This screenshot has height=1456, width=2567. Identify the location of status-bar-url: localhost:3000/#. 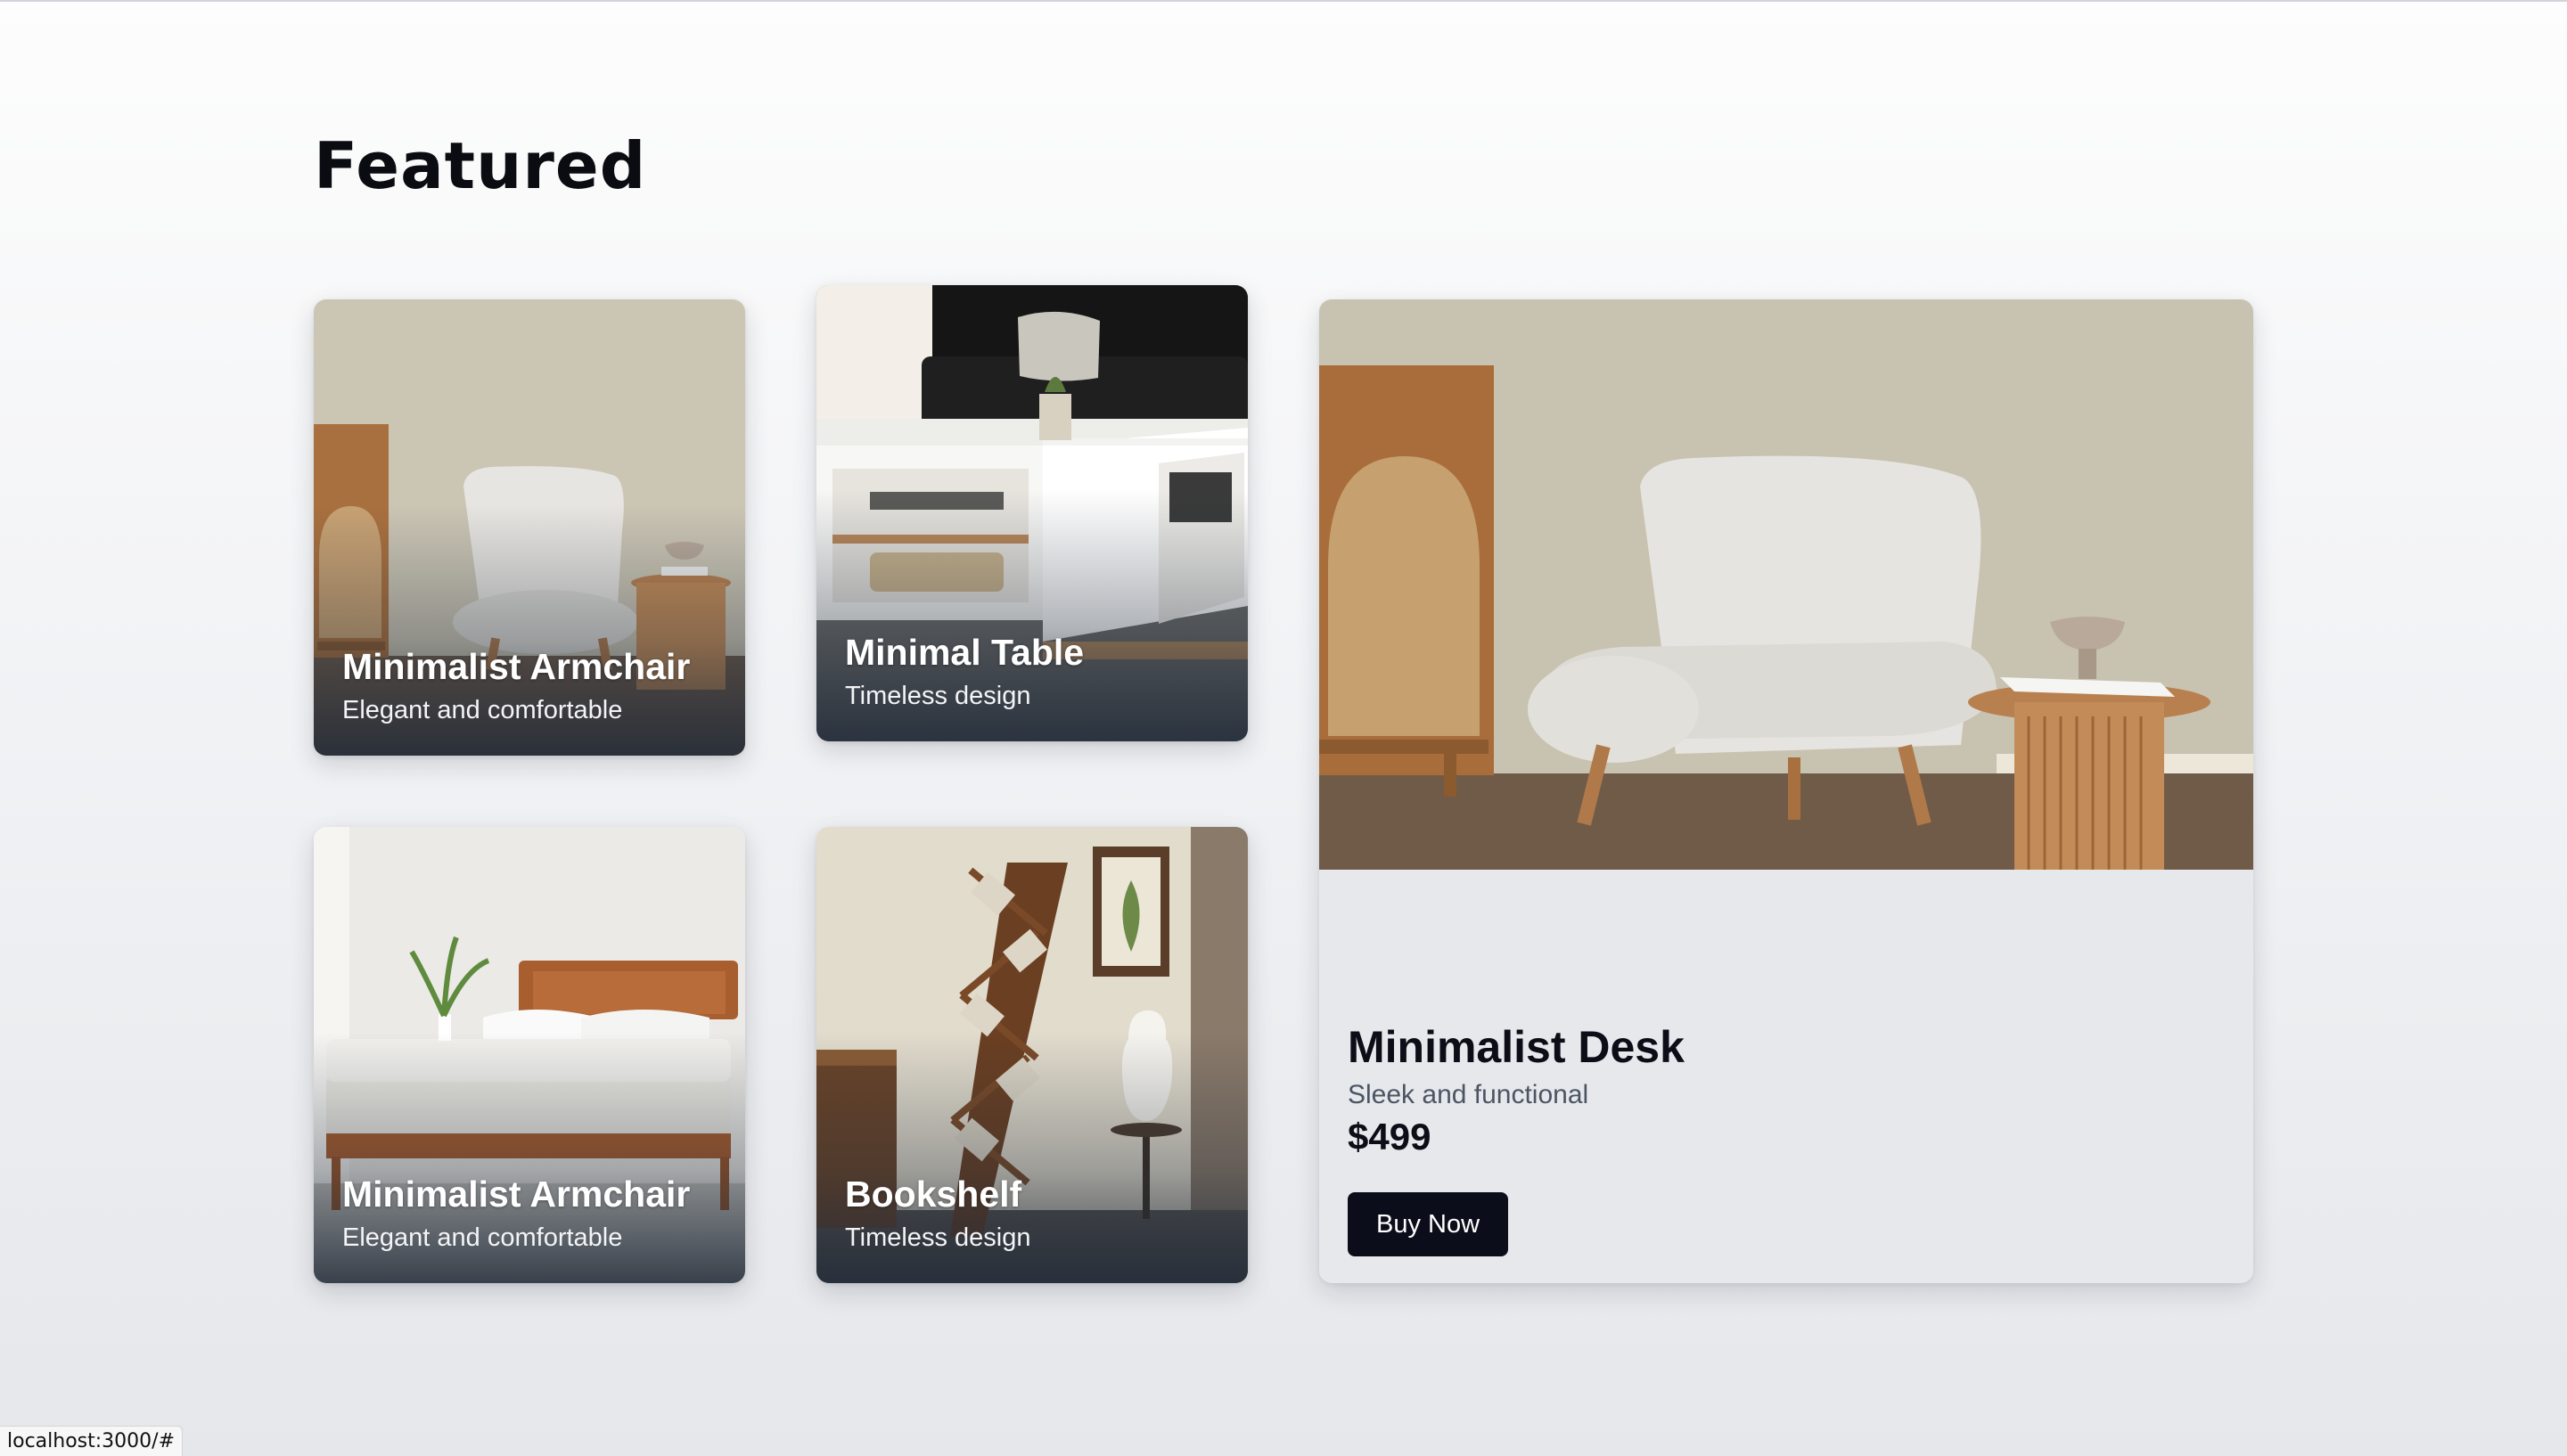
(91, 1441).